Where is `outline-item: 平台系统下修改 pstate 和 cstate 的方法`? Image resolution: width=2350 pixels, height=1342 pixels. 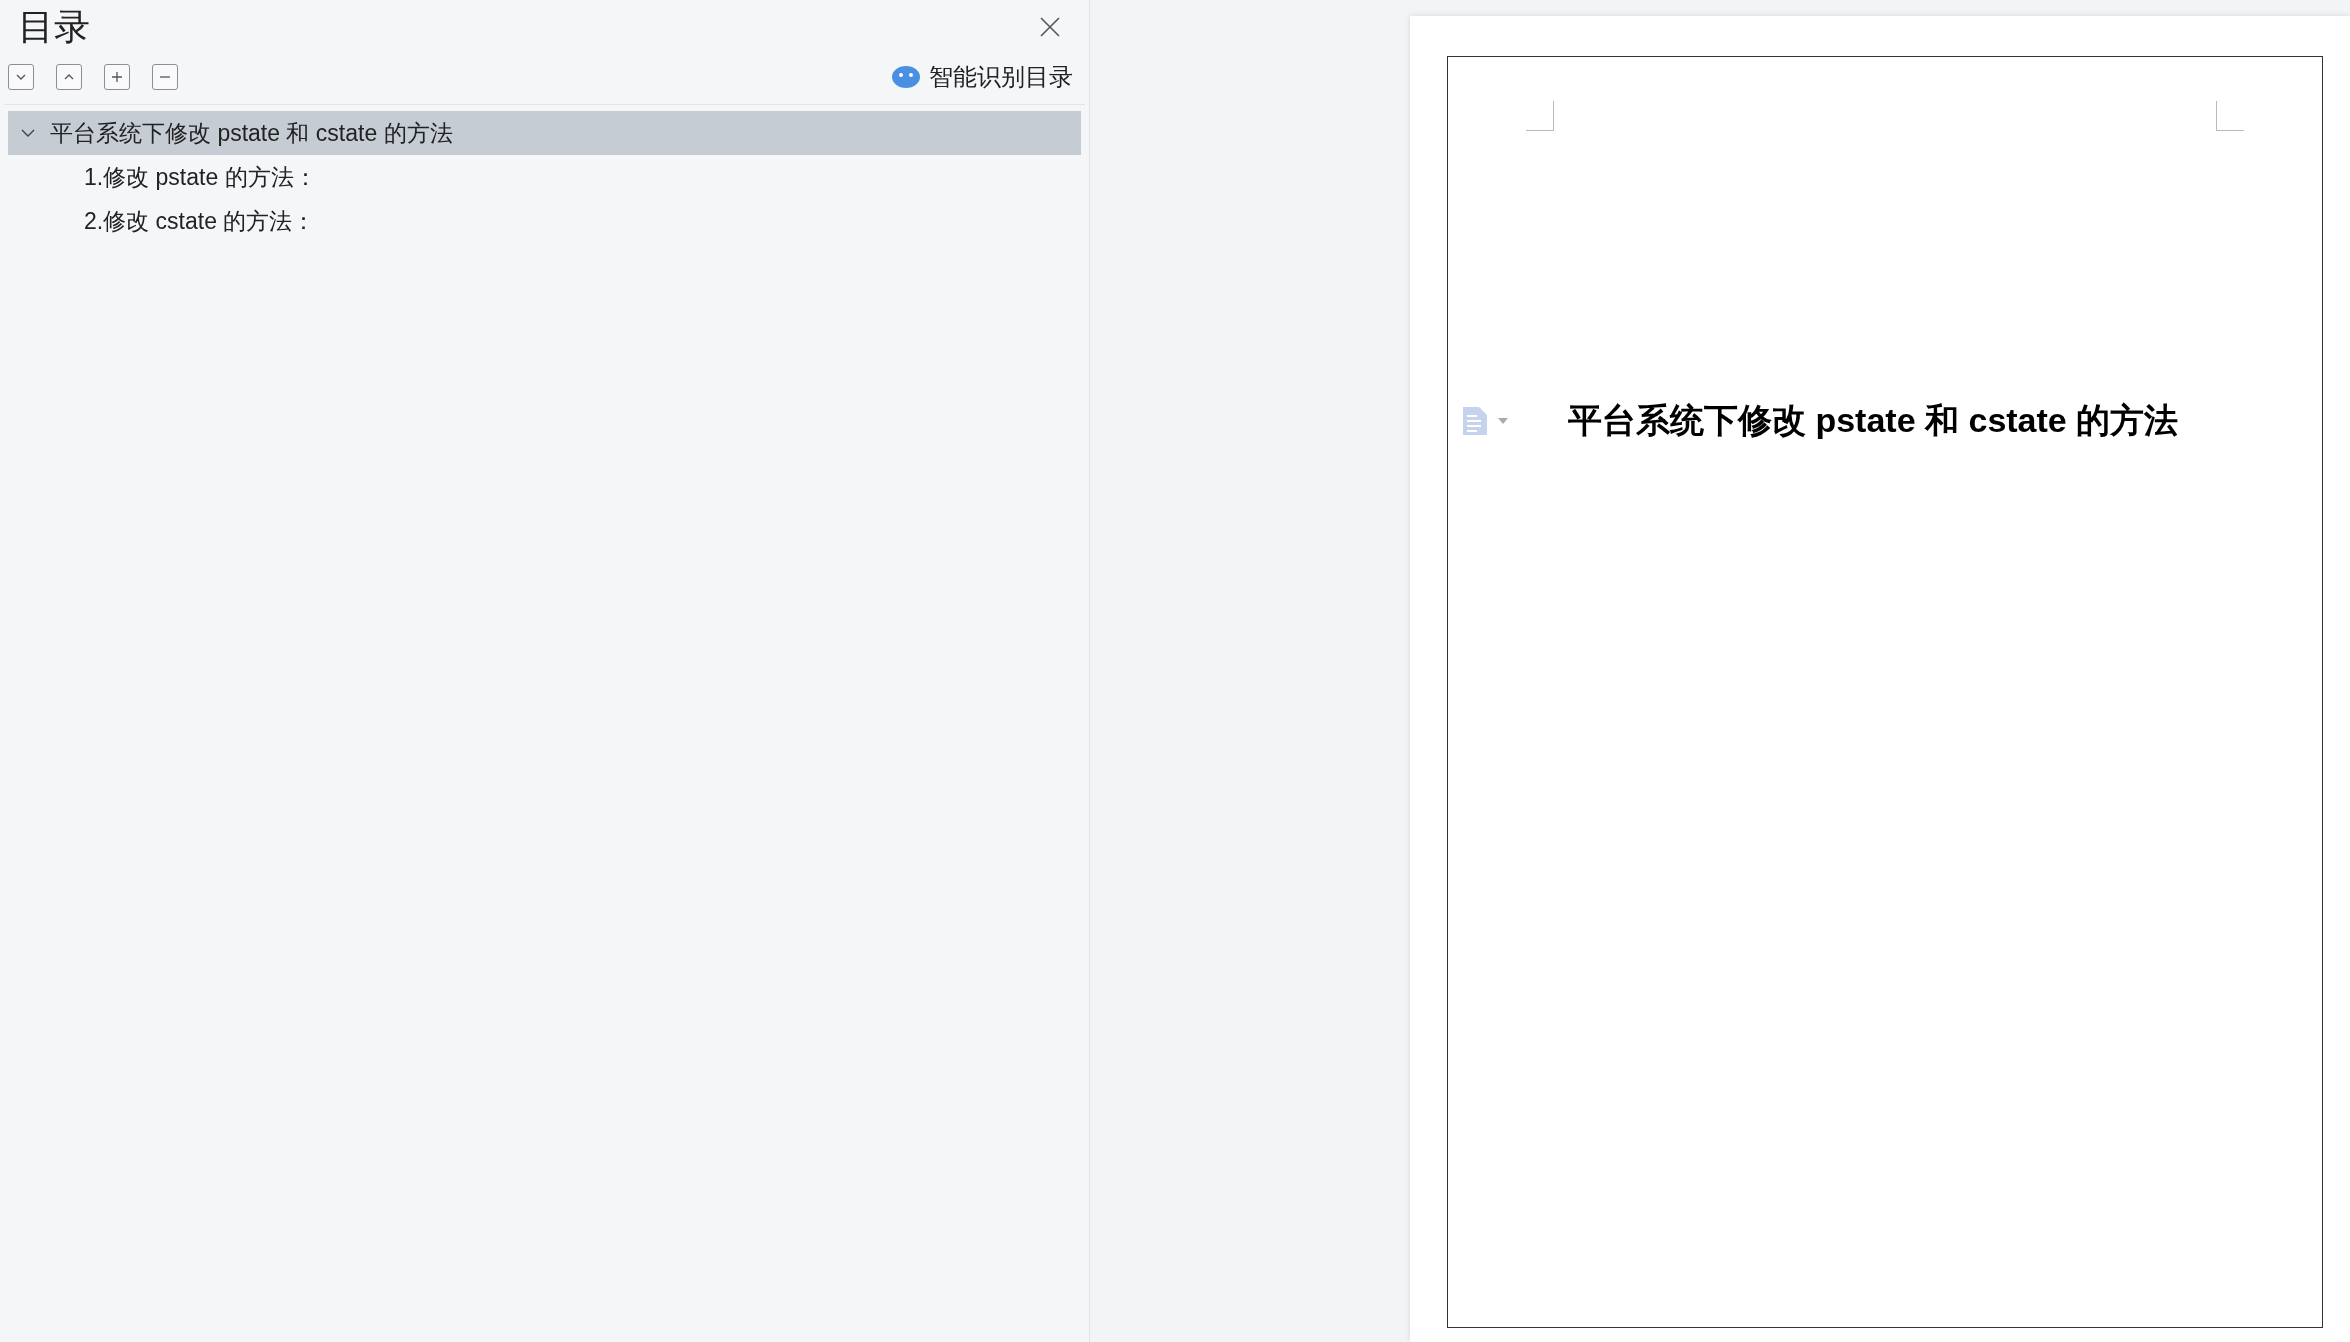
outline-item: 平台系统下修改 pstate 和 cstate 的方法 is located at coordinates (544, 133).